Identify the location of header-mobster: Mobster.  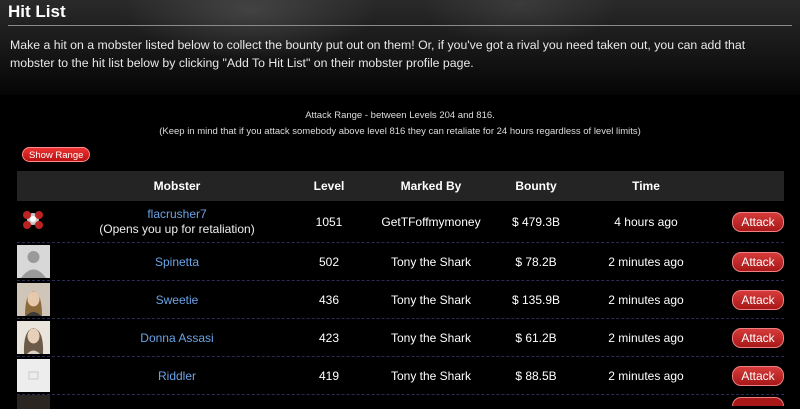
(177, 186).